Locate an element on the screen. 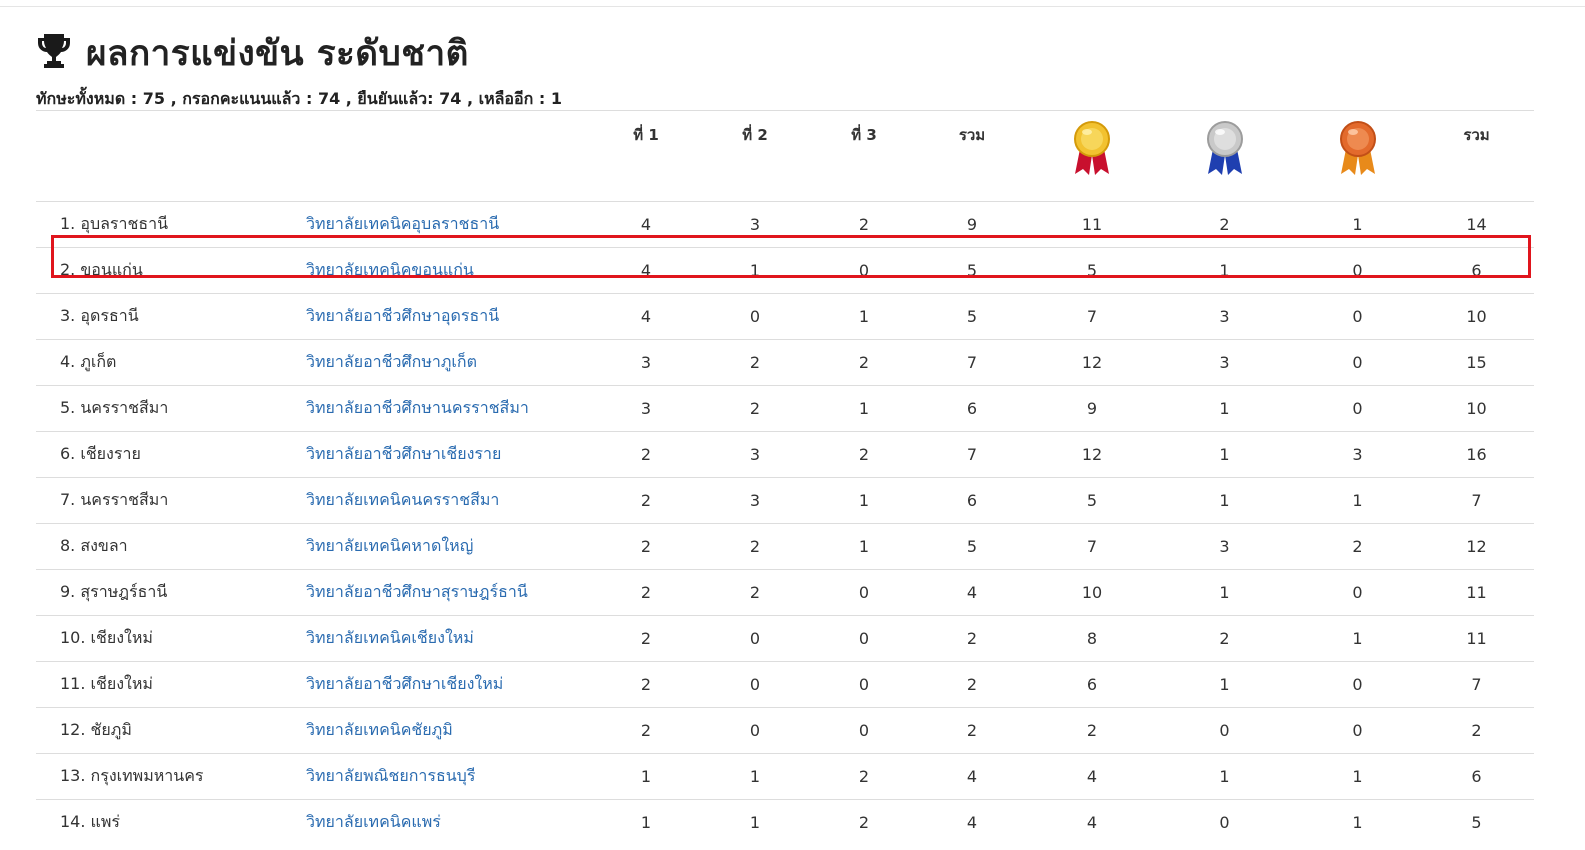  col-total-medals: รวม is located at coordinates (1476, 156).